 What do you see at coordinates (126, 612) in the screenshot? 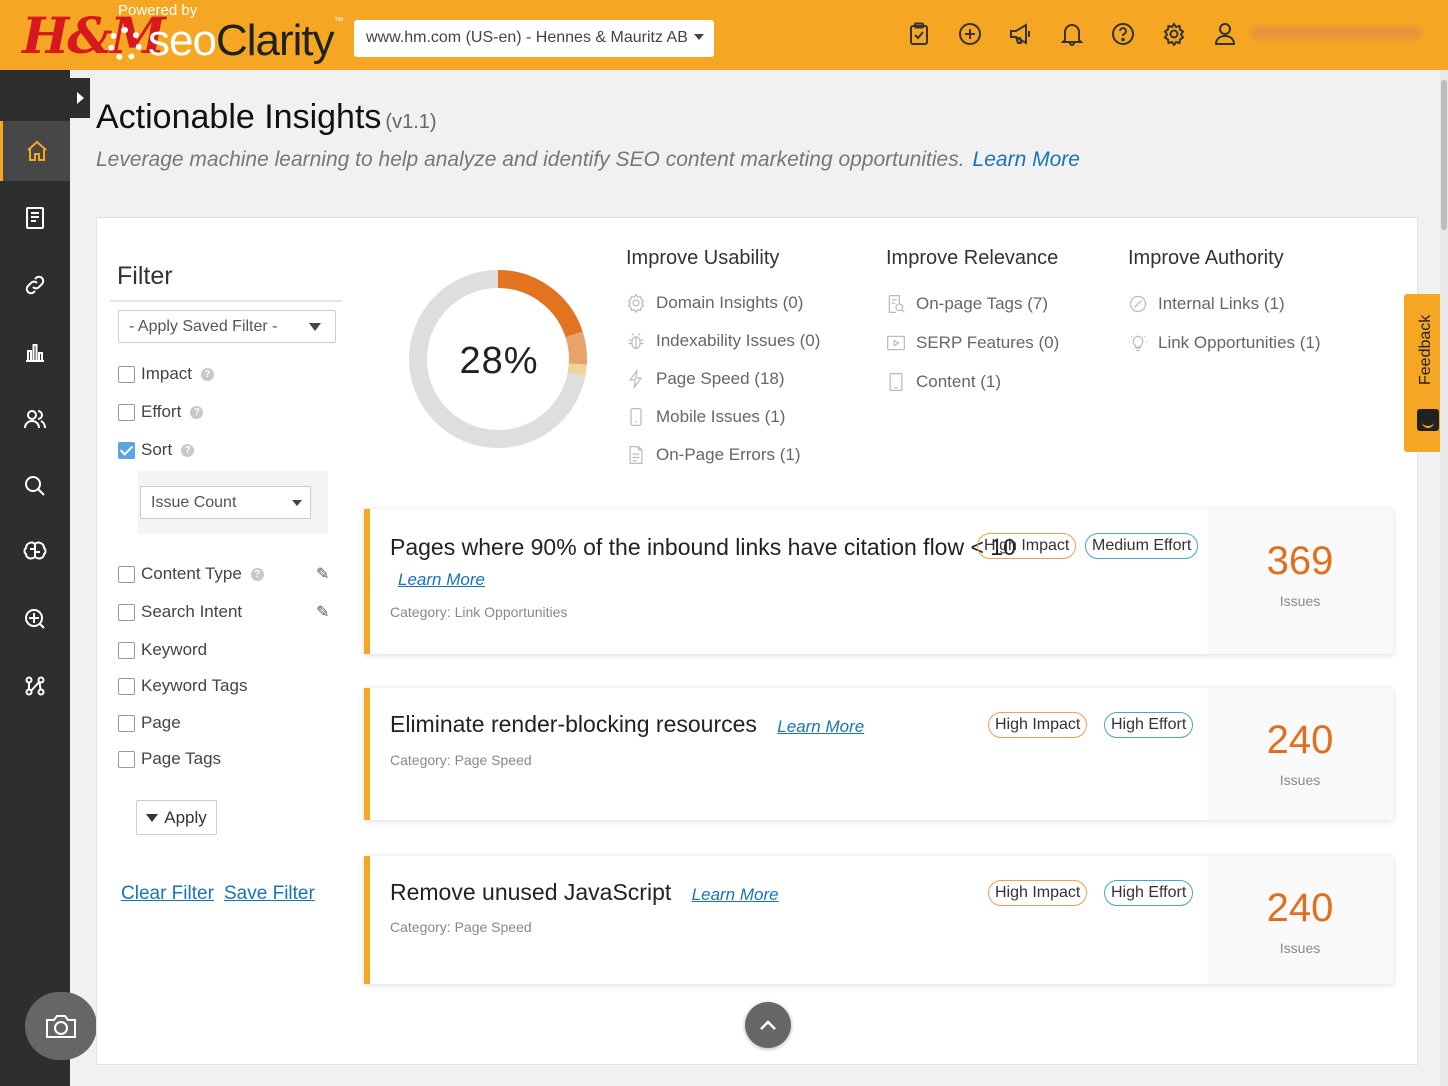
I see `search-intent-checkbox` at bounding box center [126, 612].